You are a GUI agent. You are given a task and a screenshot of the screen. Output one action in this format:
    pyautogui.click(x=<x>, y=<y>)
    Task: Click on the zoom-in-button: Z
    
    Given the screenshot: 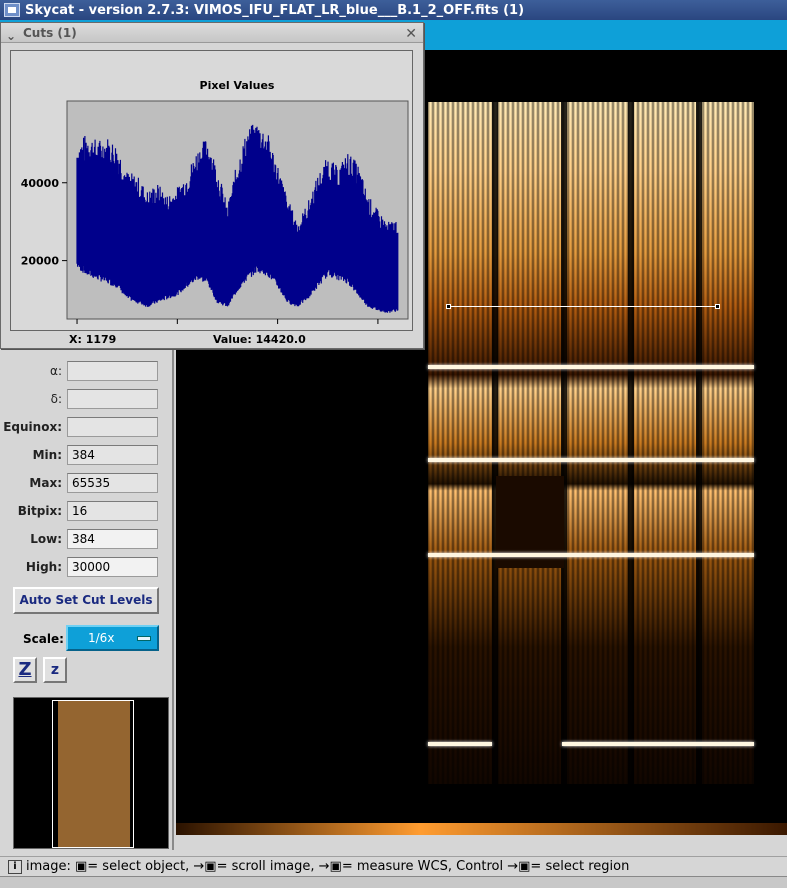 What is the action you would take?
    pyautogui.click(x=25, y=670)
    